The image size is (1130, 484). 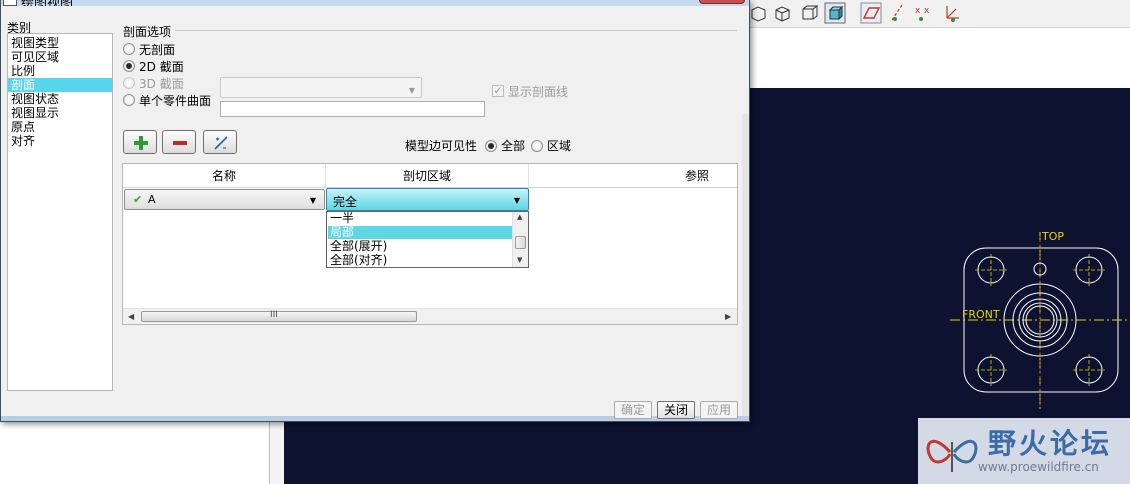 I want to click on section-region-value: 完全, so click(x=345, y=202).